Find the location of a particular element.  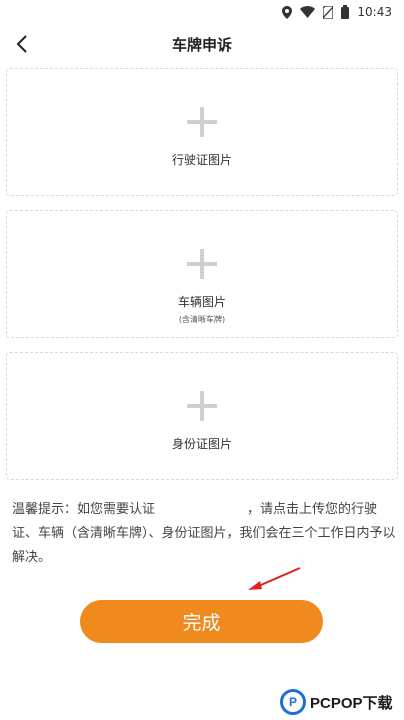

back-button is located at coordinates (22, 44).